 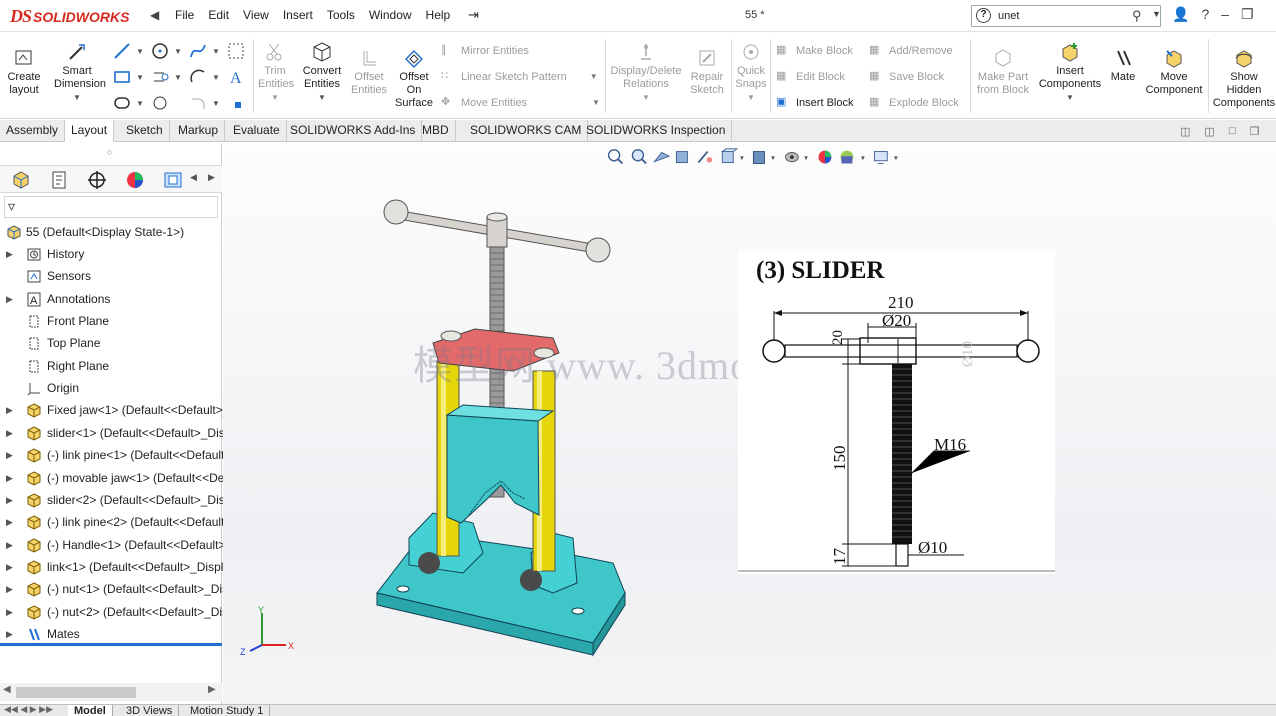 What do you see at coordinates (810, 76) in the screenshot?
I see `edit-block-button: ▦ Edit Block` at bounding box center [810, 76].